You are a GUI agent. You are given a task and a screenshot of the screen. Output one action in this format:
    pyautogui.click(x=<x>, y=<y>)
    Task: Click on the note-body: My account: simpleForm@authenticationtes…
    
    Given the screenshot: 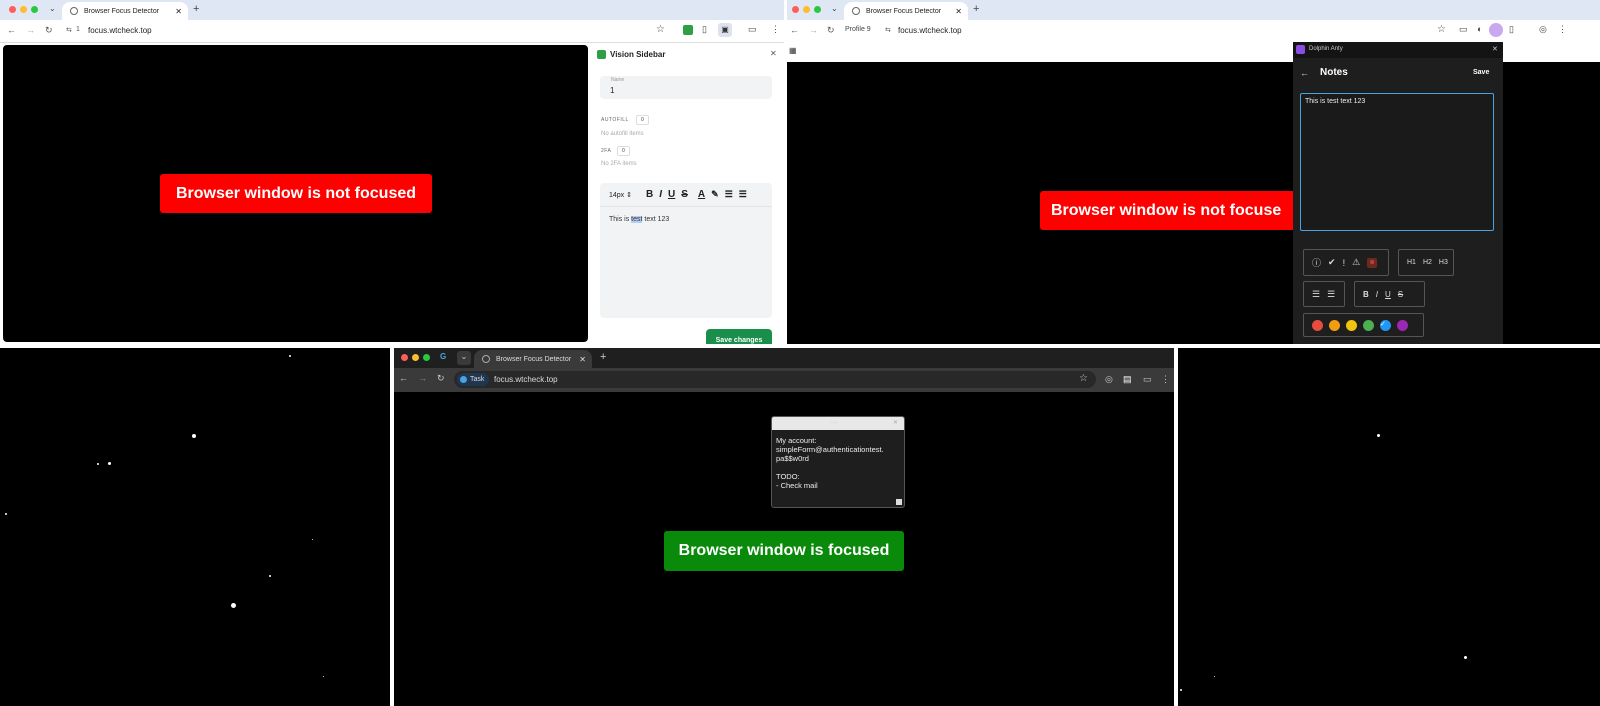 What is the action you would take?
    pyautogui.click(x=830, y=463)
    